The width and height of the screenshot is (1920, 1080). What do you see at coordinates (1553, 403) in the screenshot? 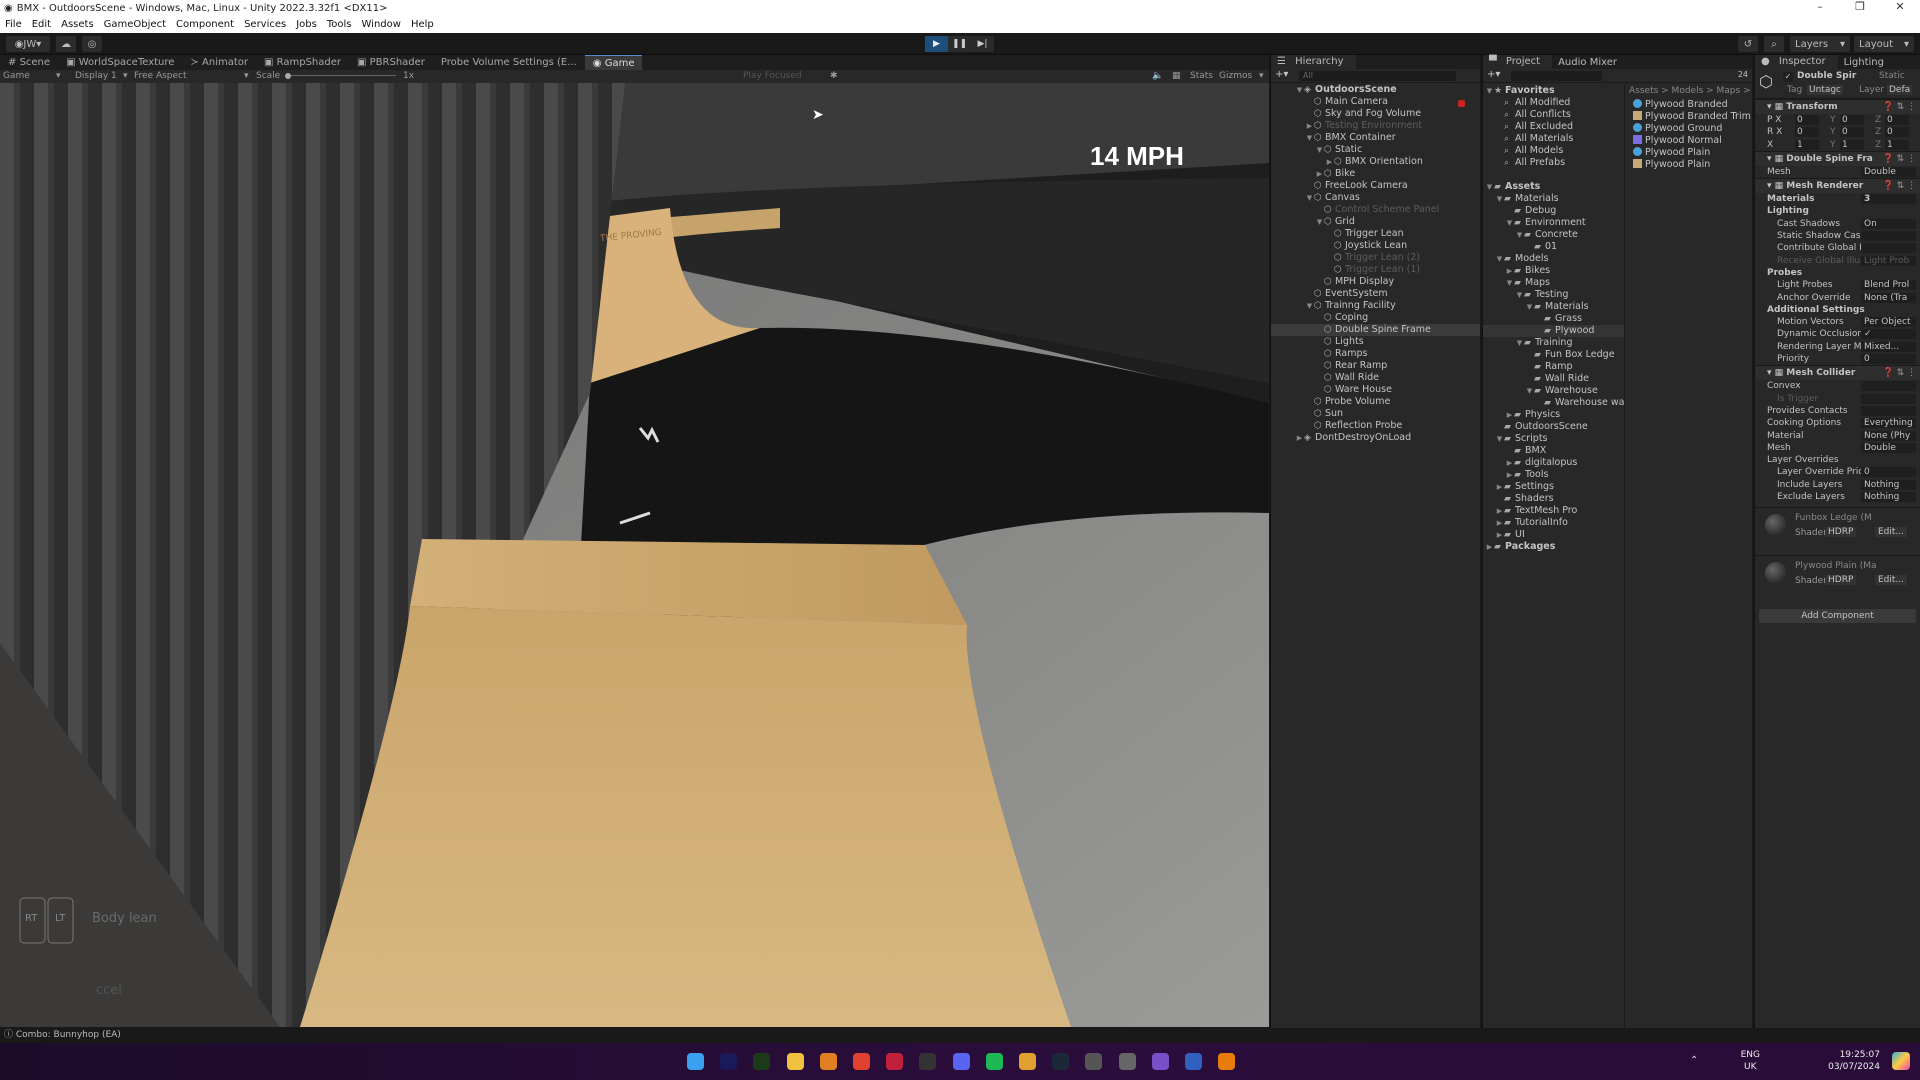
I see `tree-item: ▰ Warehouse wa` at bounding box center [1553, 403].